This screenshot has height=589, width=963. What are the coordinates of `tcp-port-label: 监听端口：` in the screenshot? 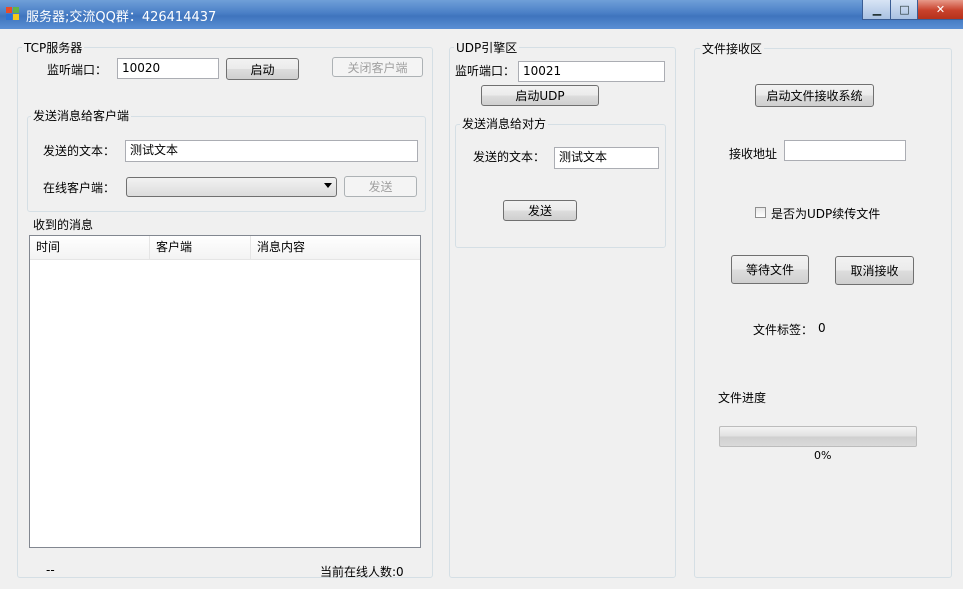 It's located at (77, 70).